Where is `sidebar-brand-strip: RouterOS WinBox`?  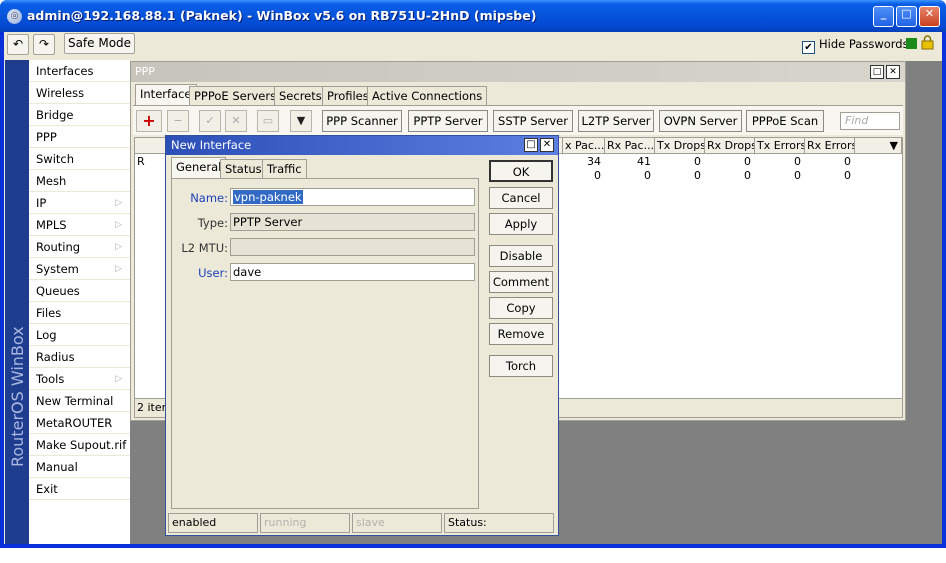
sidebar-brand-strip: RouterOS WinBox is located at coordinates (17, 302).